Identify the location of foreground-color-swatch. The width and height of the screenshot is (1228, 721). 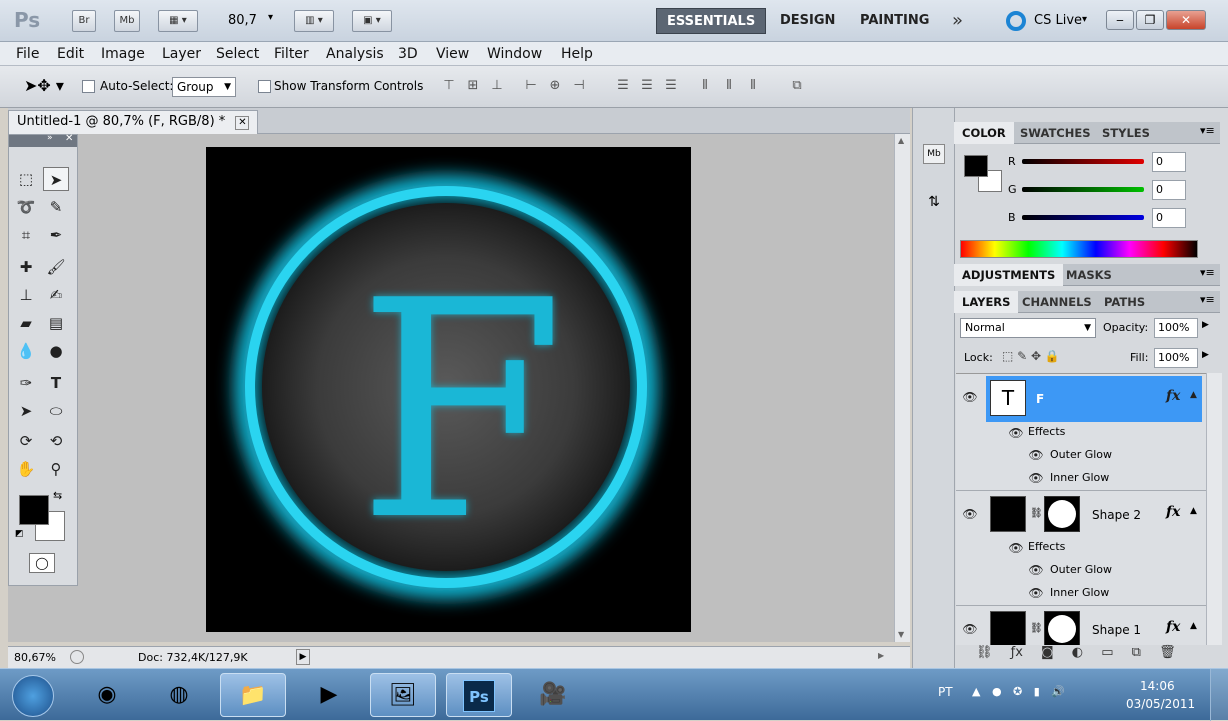
(34, 510).